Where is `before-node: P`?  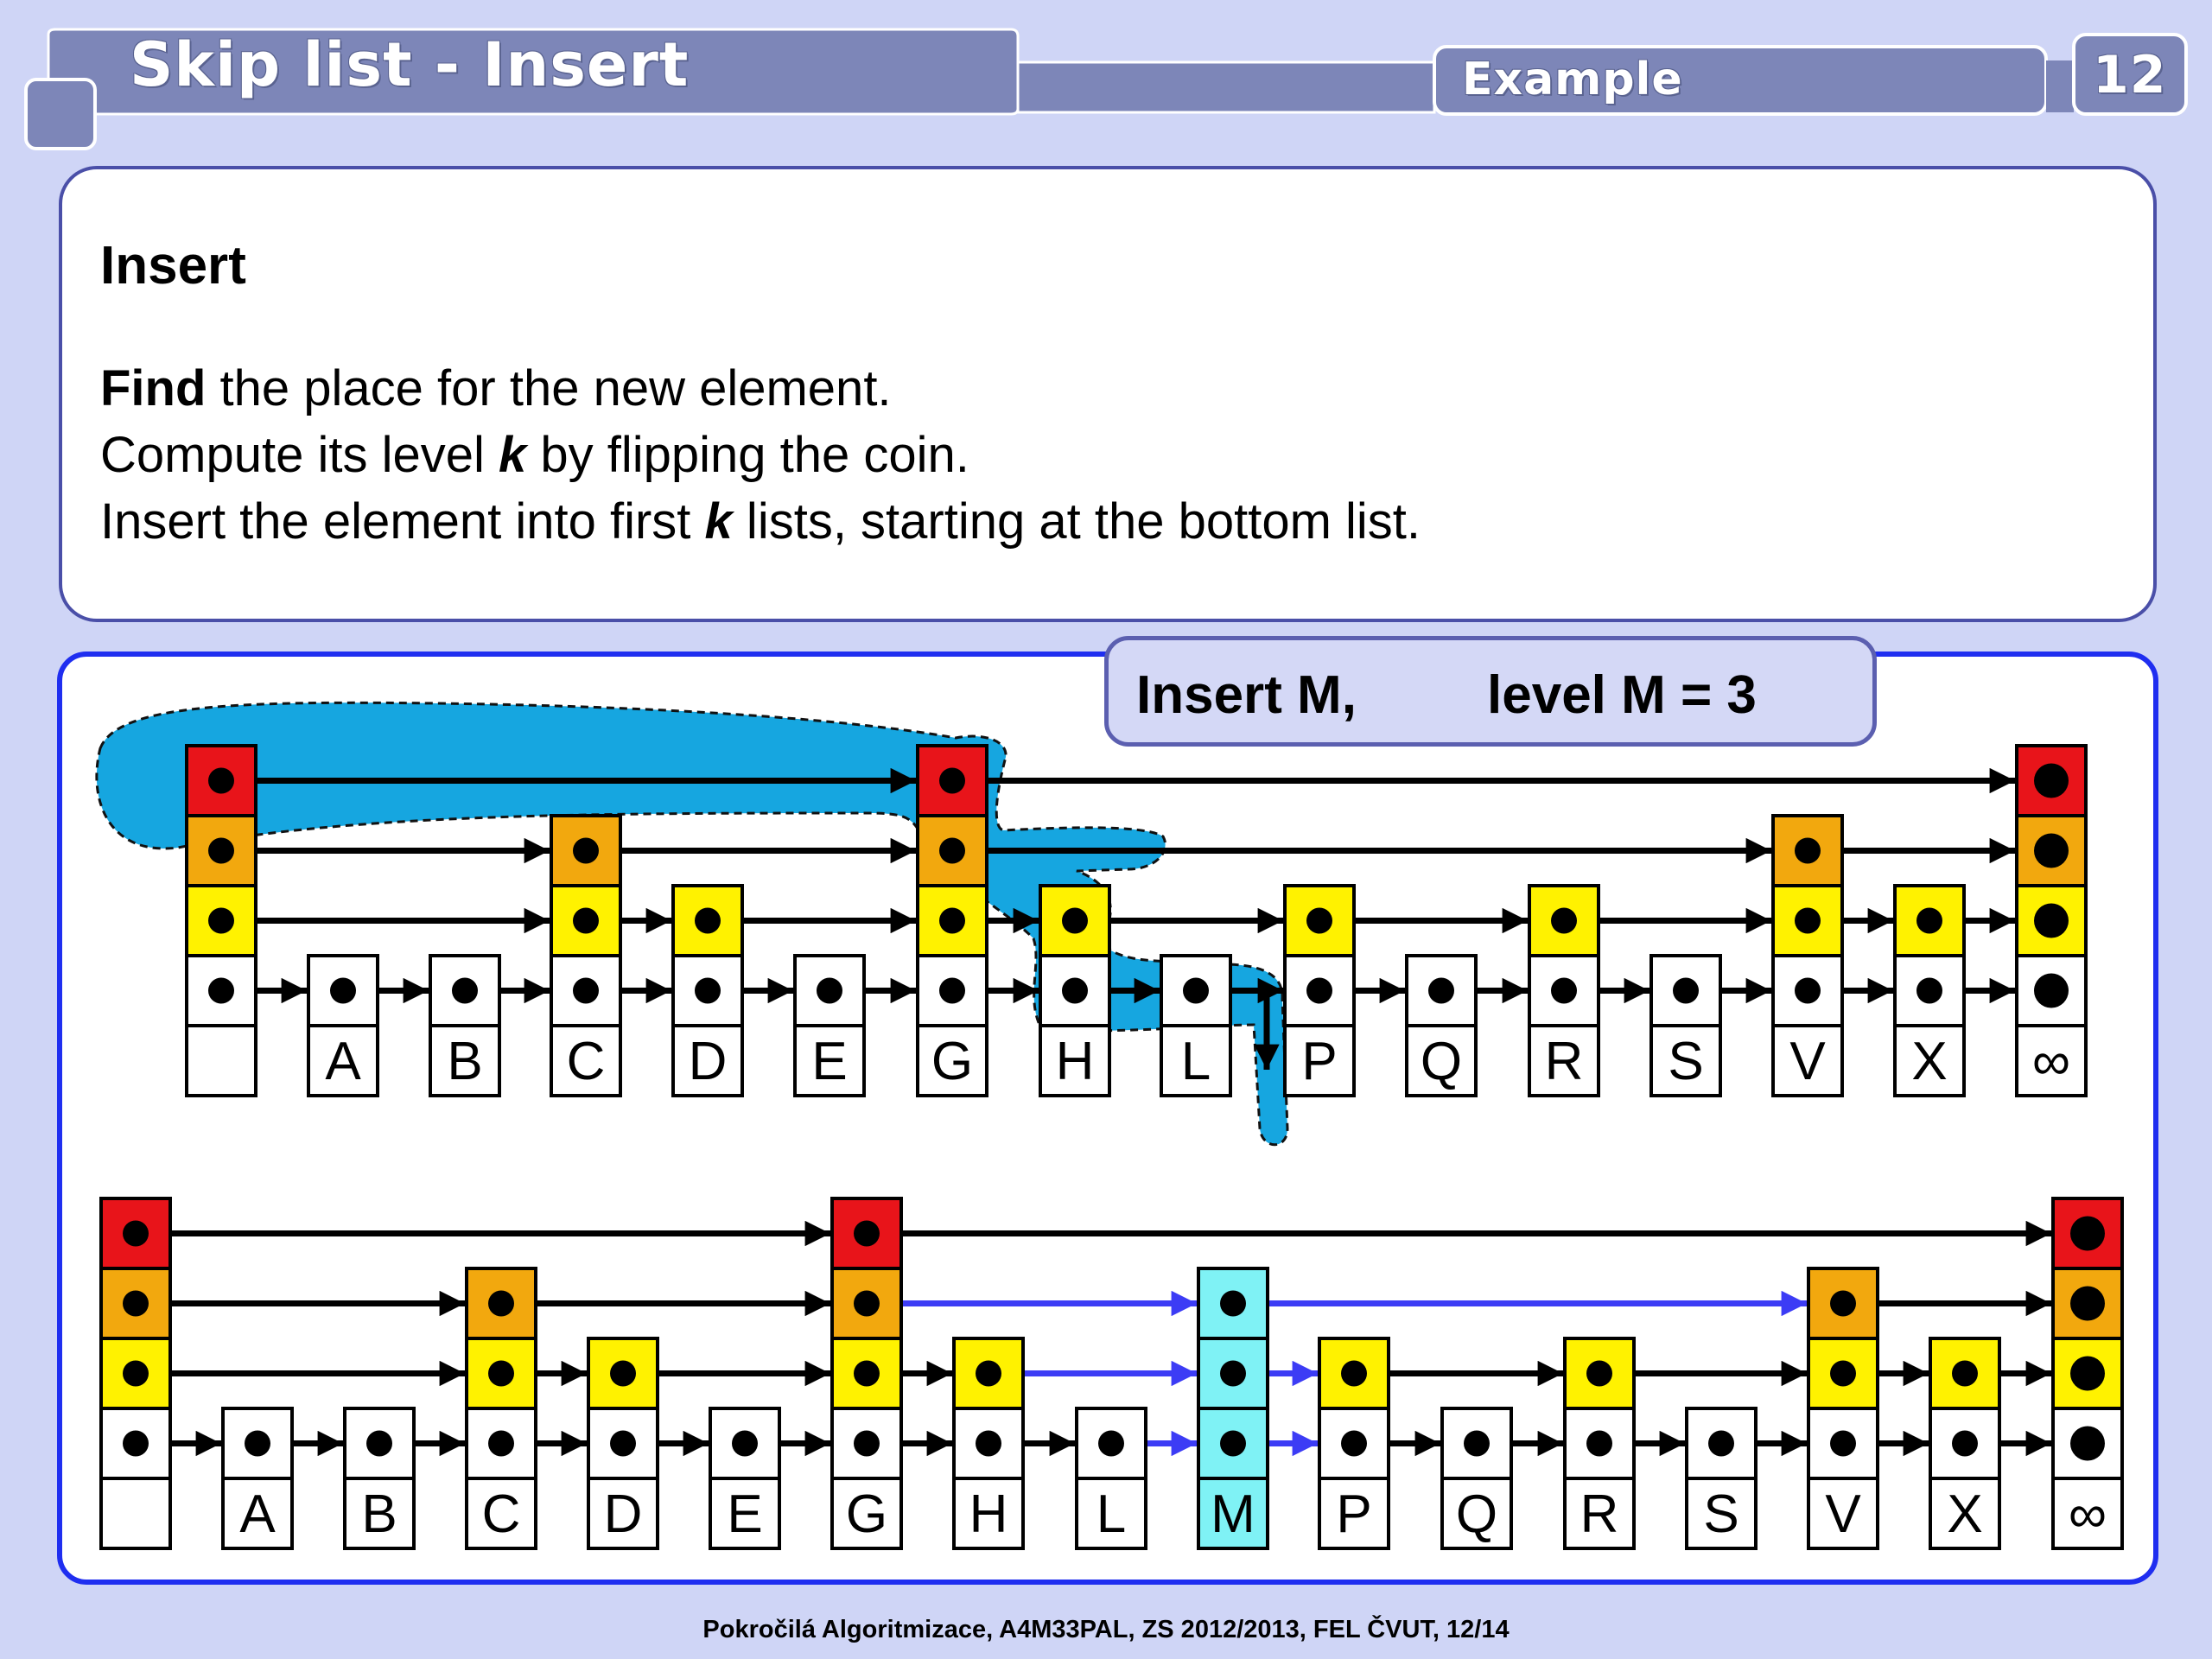 before-node: P is located at coordinates (1319, 990).